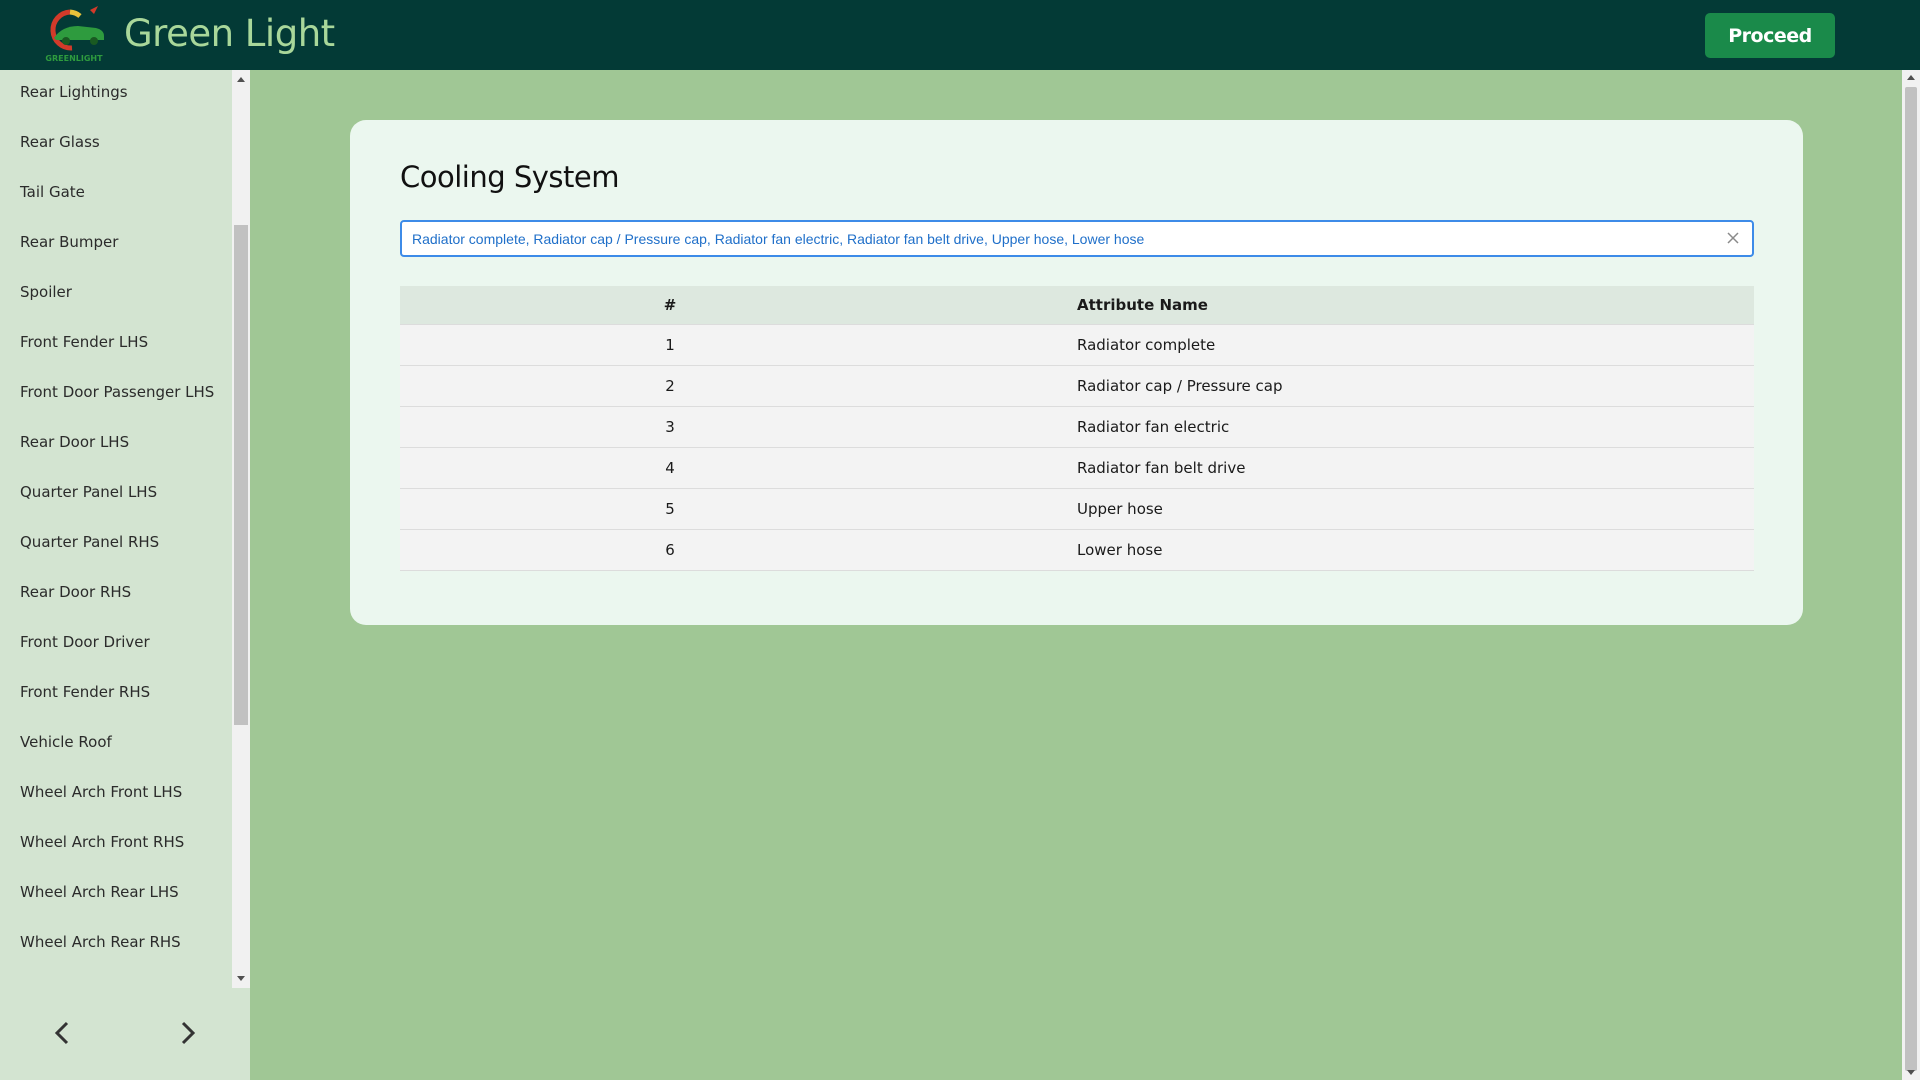  I want to click on attribute-name: Radiator fan belt drive, so click(1347, 467).